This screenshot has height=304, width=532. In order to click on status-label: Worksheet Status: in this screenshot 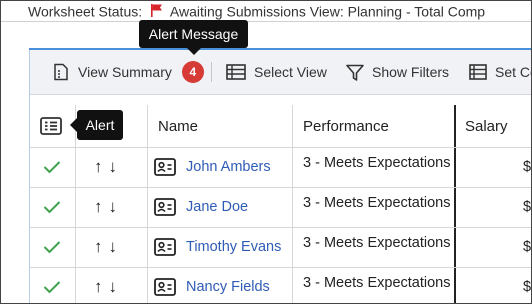, I will do `click(85, 11)`.